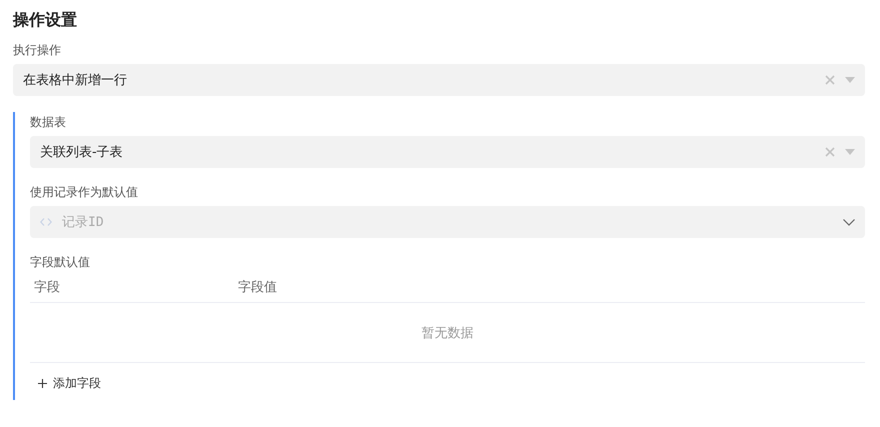 Image resolution: width=880 pixels, height=427 pixels. What do you see at coordinates (46, 222) in the screenshot?
I see `code-icon` at bounding box center [46, 222].